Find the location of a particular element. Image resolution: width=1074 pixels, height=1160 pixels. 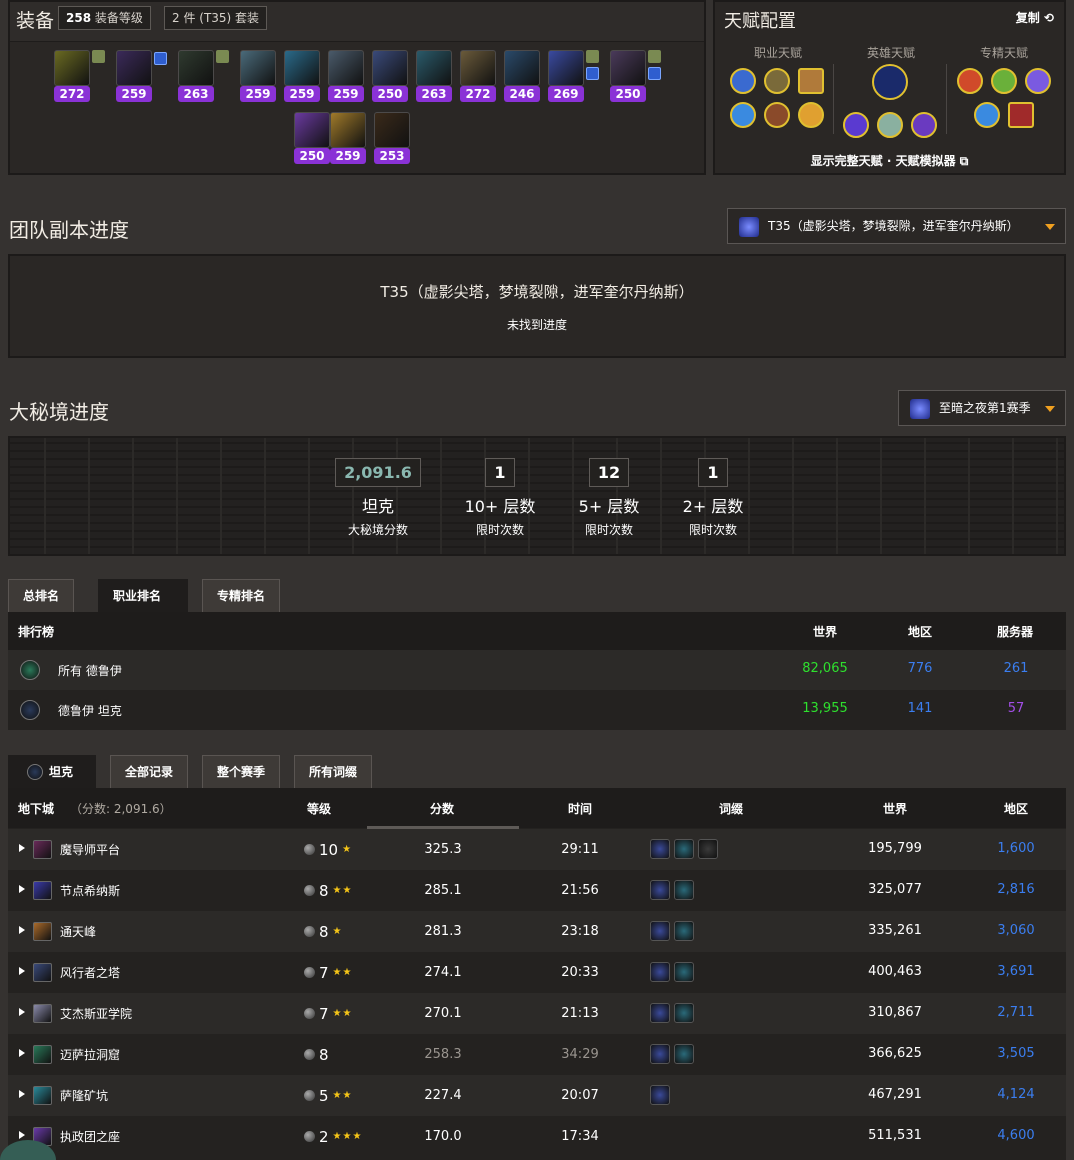

dungeon-name: 风行者之塔 is located at coordinates (90, 972).